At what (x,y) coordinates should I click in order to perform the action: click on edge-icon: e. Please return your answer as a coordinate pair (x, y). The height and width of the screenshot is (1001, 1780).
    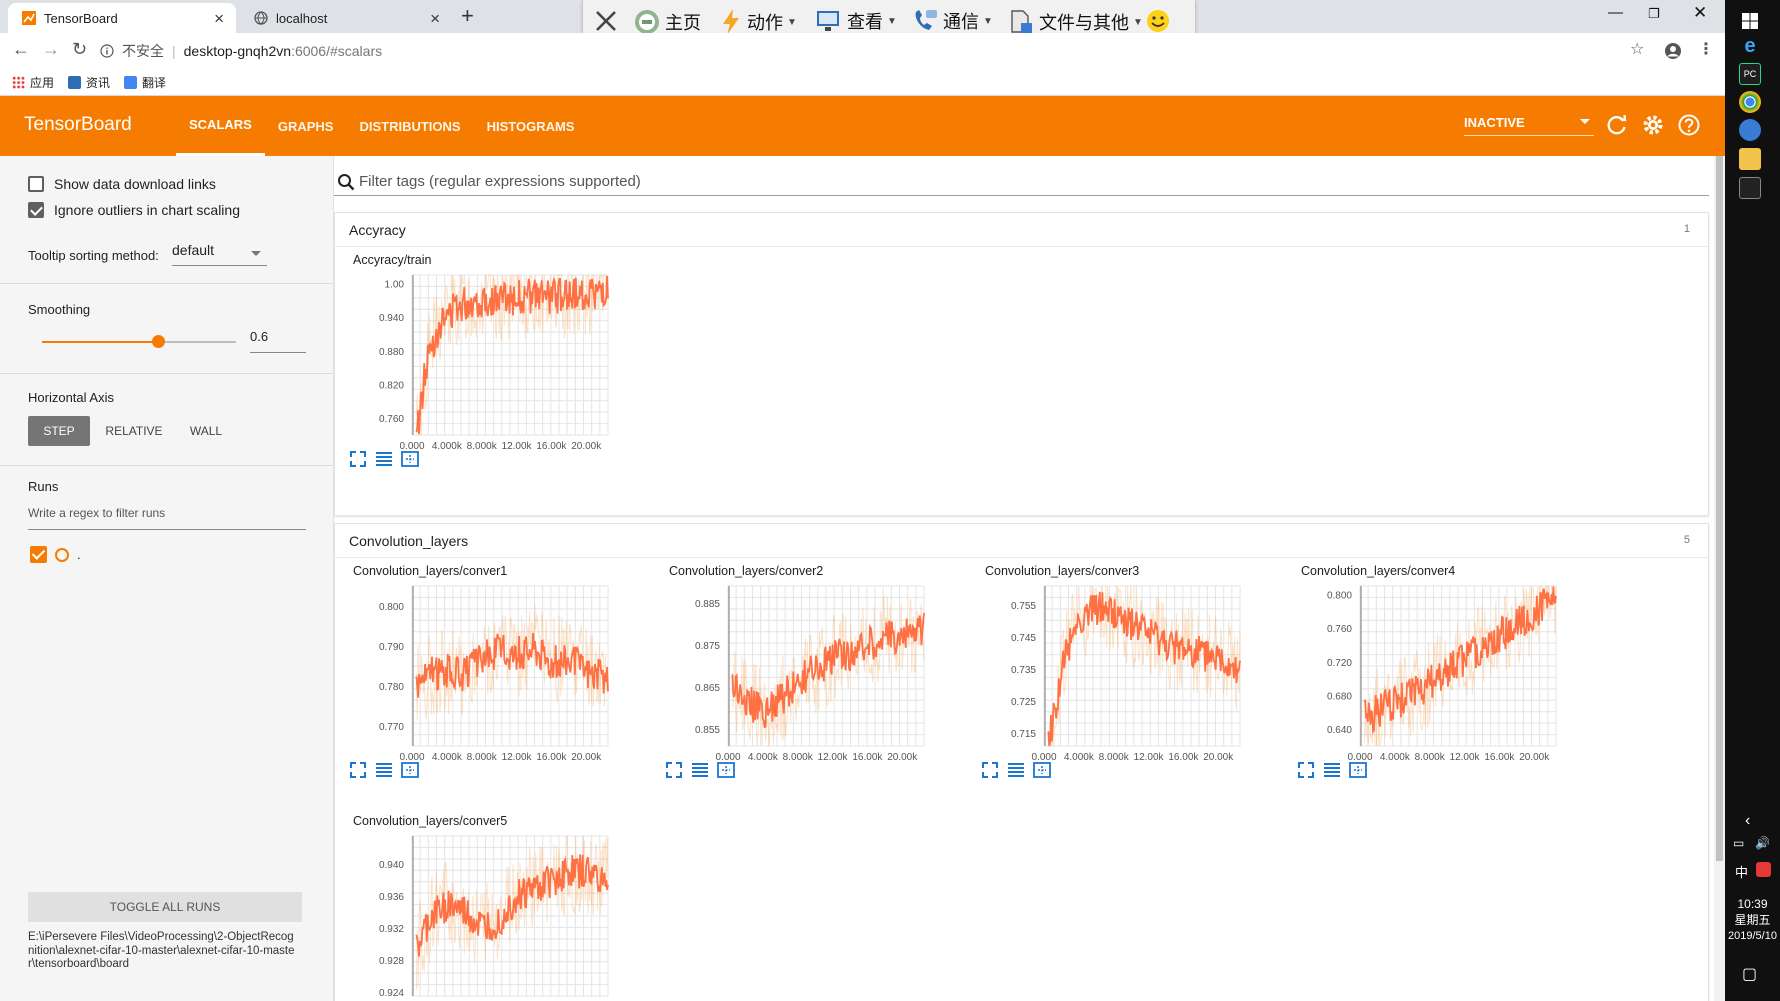
    Looking at the image, I should click on (1750, 46).